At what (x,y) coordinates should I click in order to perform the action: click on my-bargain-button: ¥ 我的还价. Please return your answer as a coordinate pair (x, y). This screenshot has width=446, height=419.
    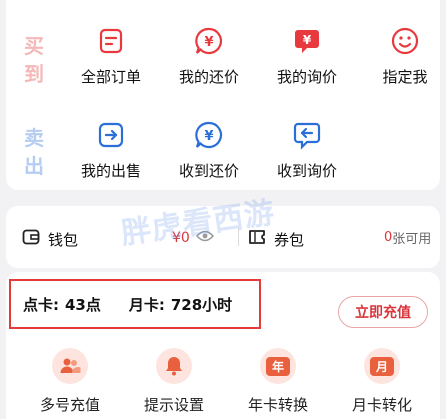
    Looking at the image, I should click on (209, 55).